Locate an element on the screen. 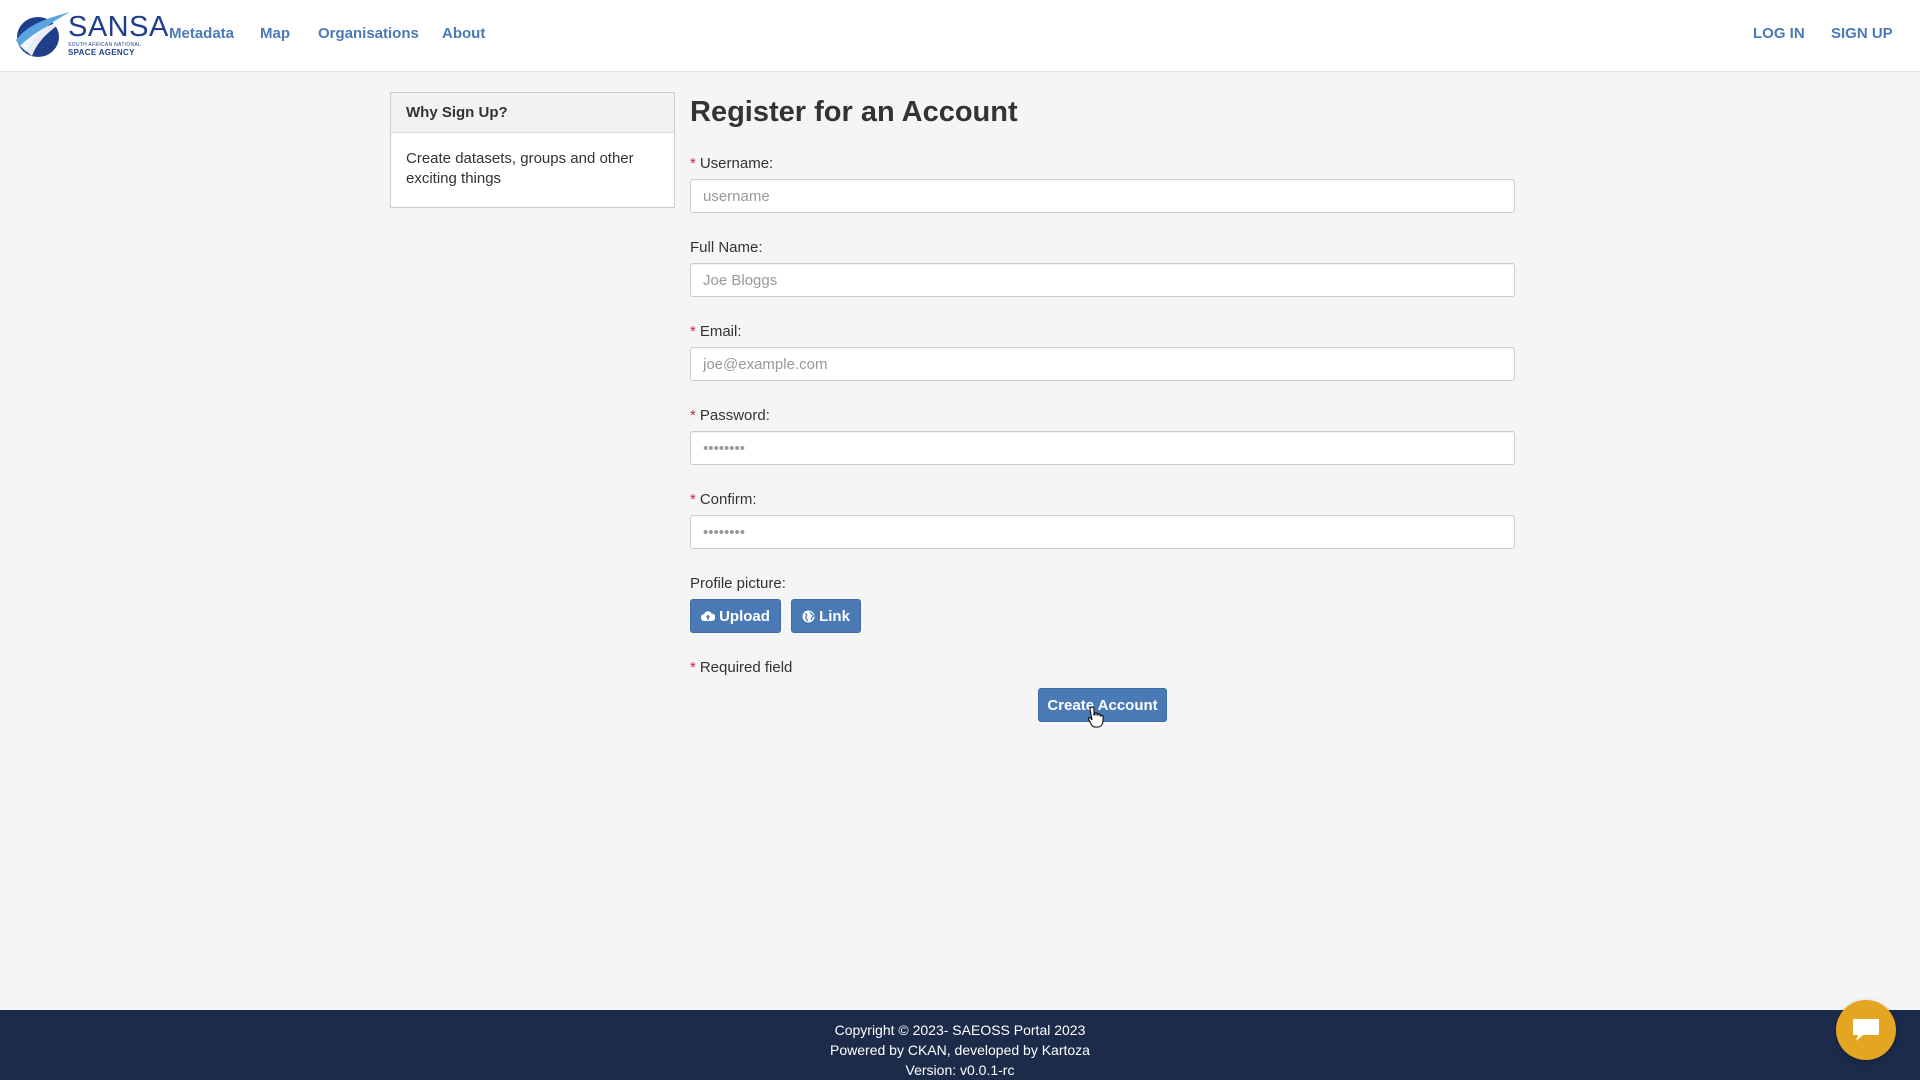 This screenshot has height=1080, width=1920. login-link: LOG IN is located at coordinates (1779, 34).